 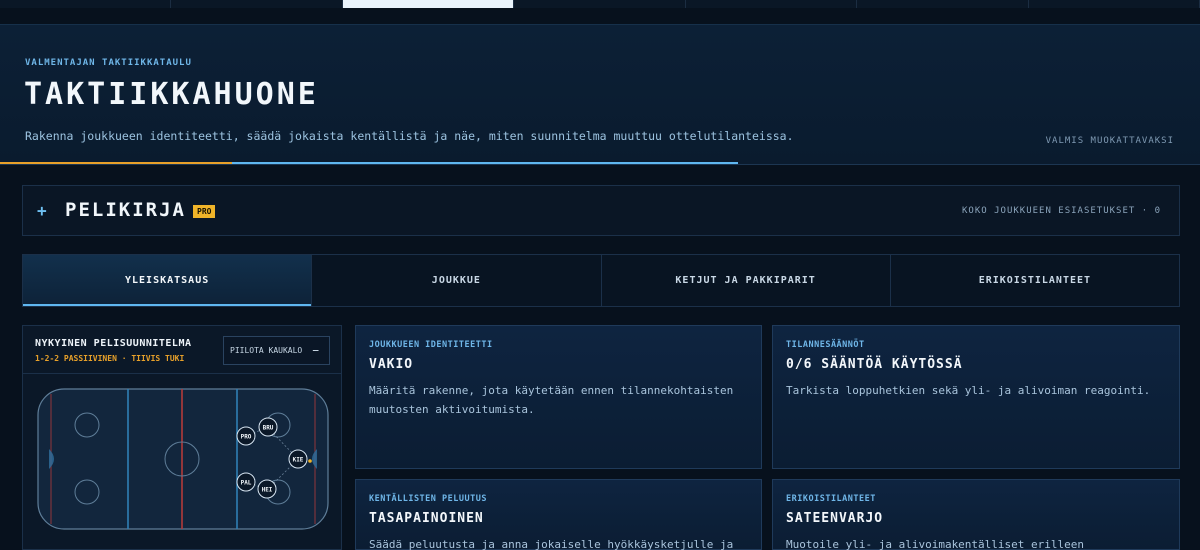 I want to click on player-token: KIE, so click(x=298, y=459).